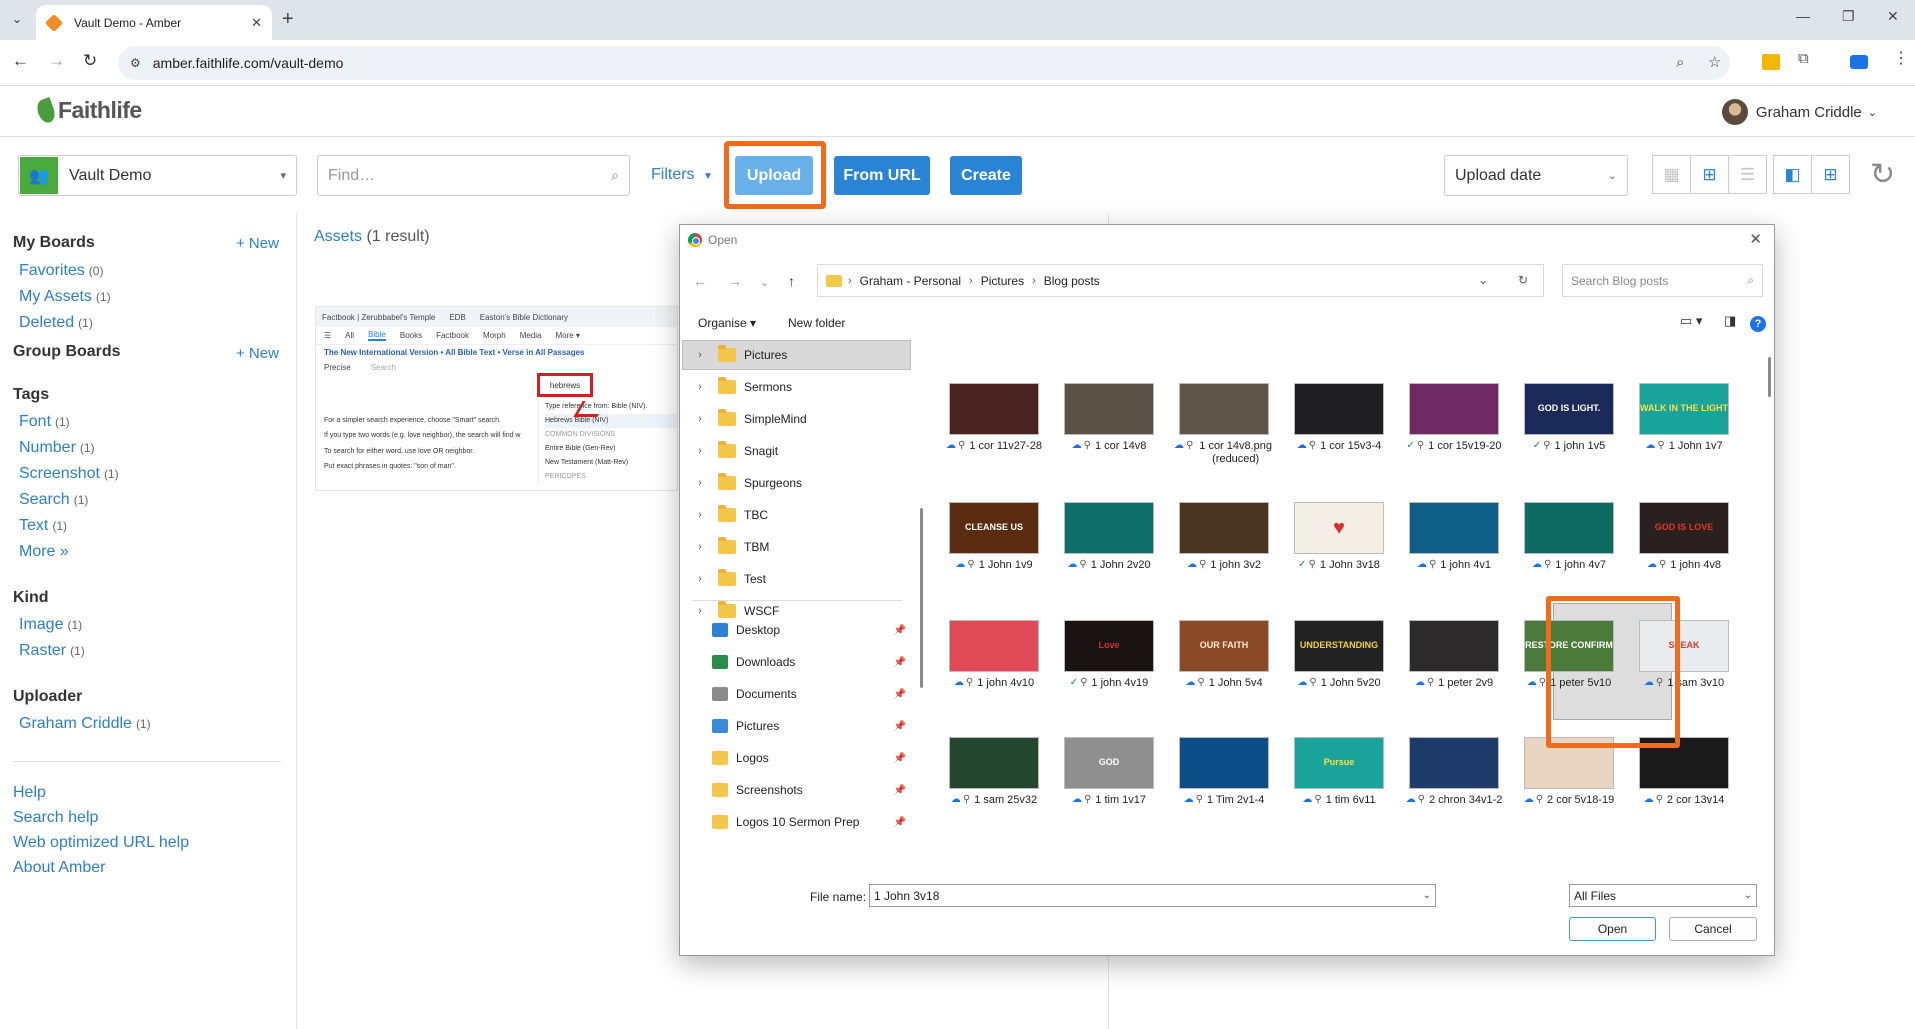 This screenshot has width=1915, height=1029. I want to click on tree-folder: › Pictures, so click(734, 355).